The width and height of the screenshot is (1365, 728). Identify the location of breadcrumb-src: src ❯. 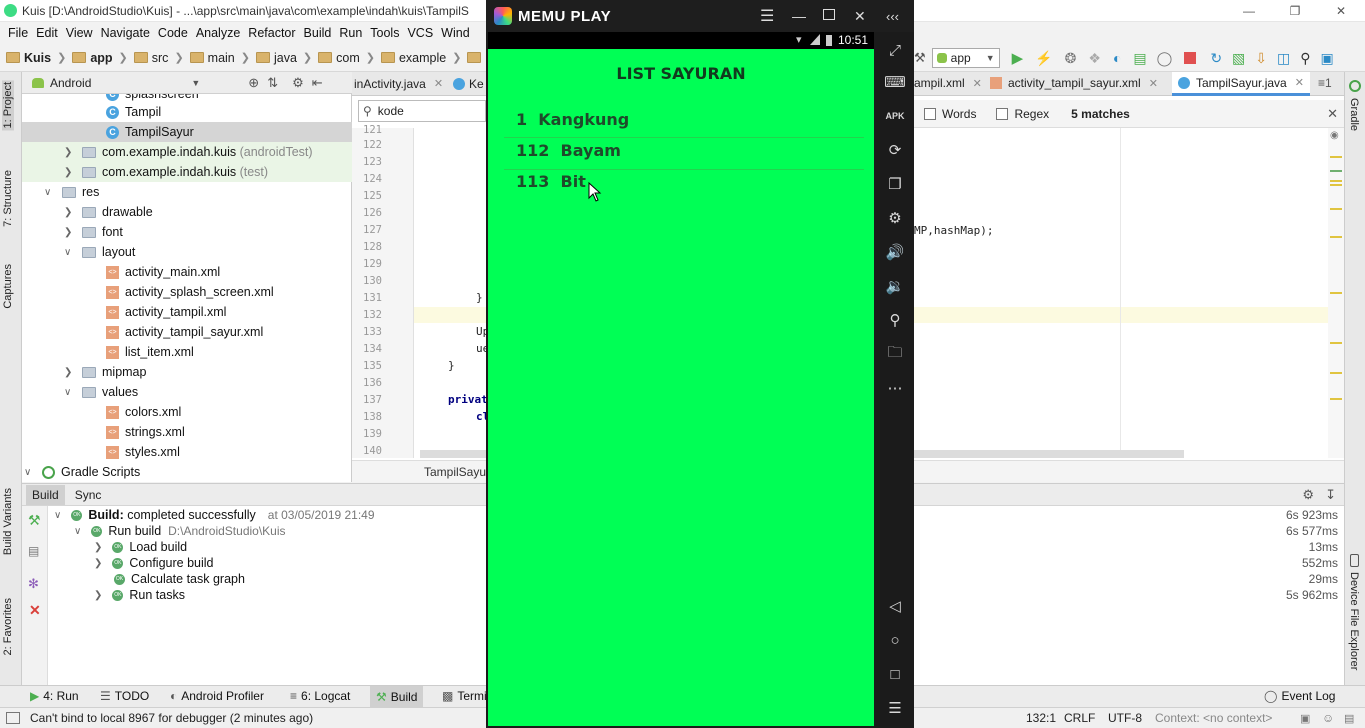
(156, 58).